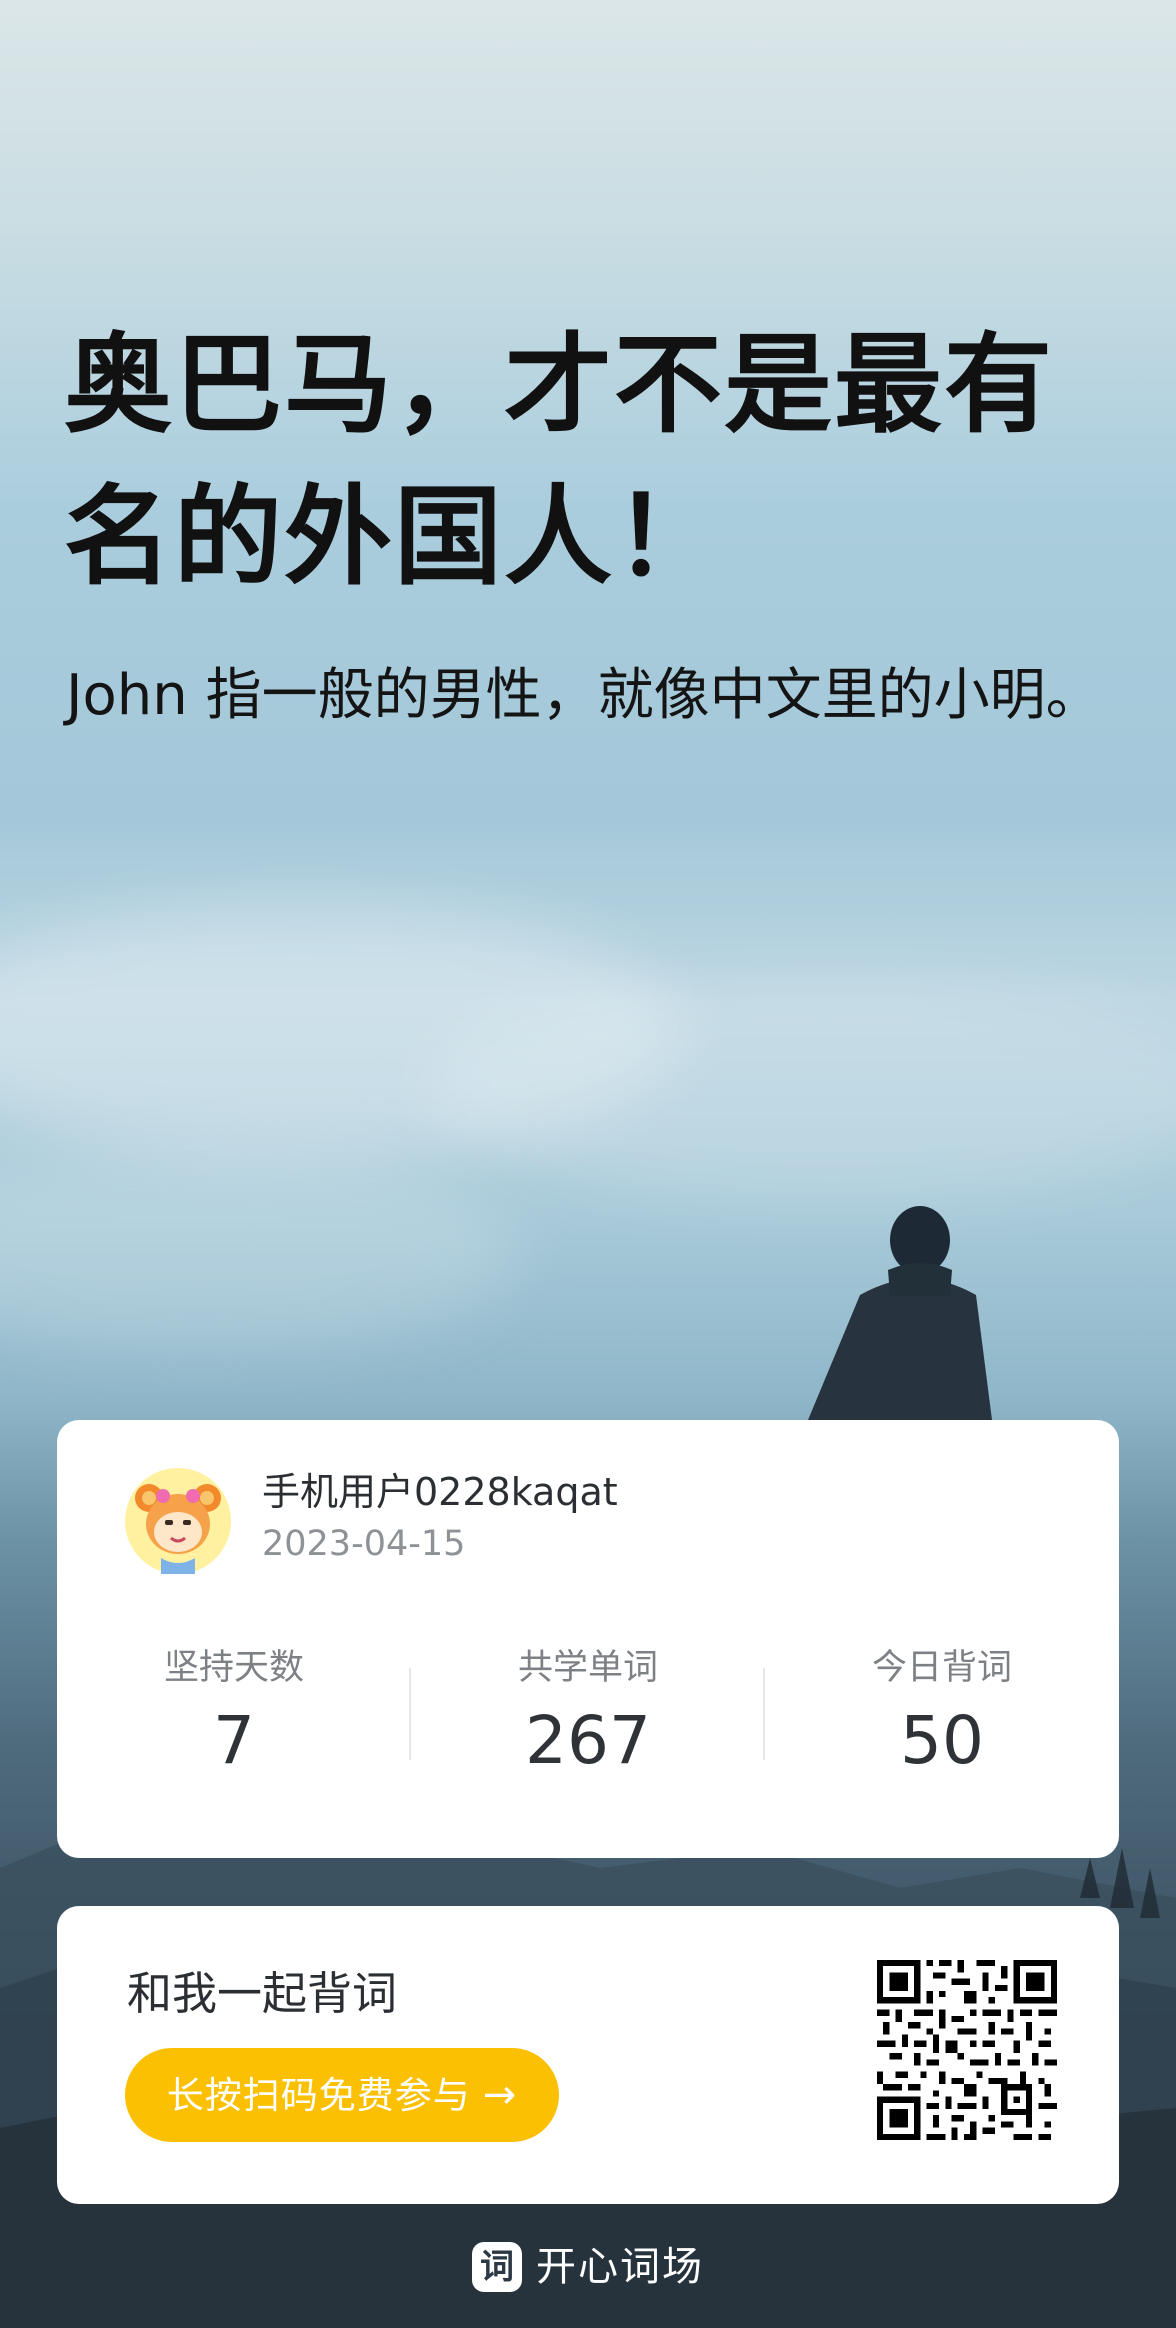 The height and width of the screenshot is (2328, 1176). I want to click on date: 2023-04-15, so click(364, 1544).